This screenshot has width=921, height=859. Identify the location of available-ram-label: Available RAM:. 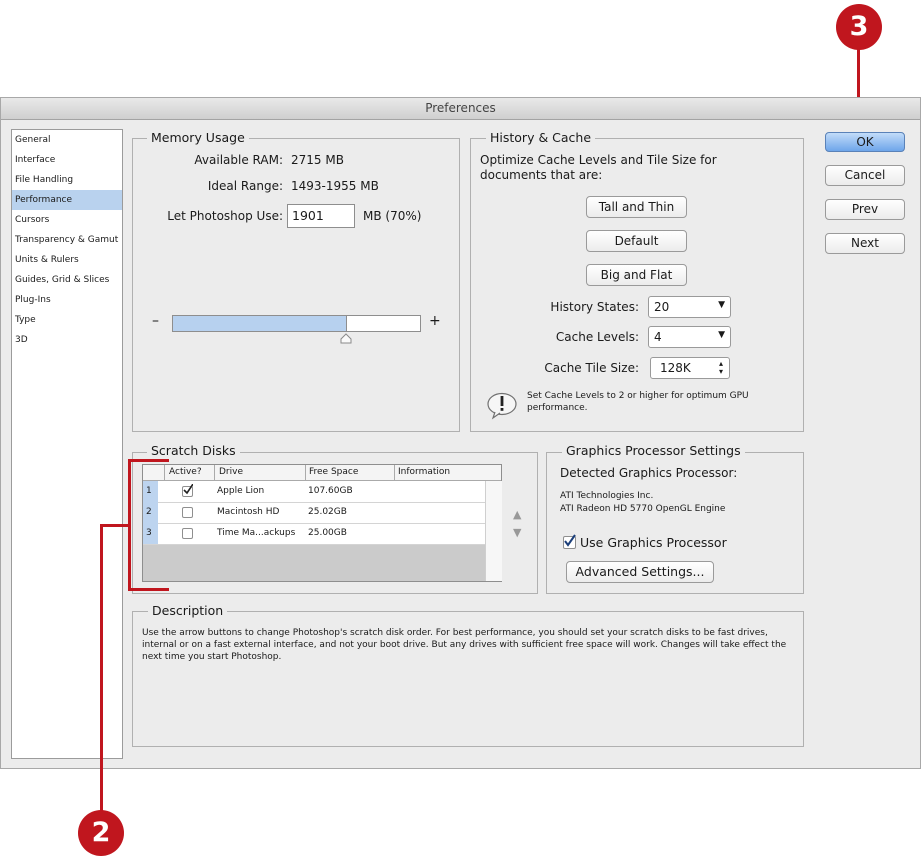
(238, 160).